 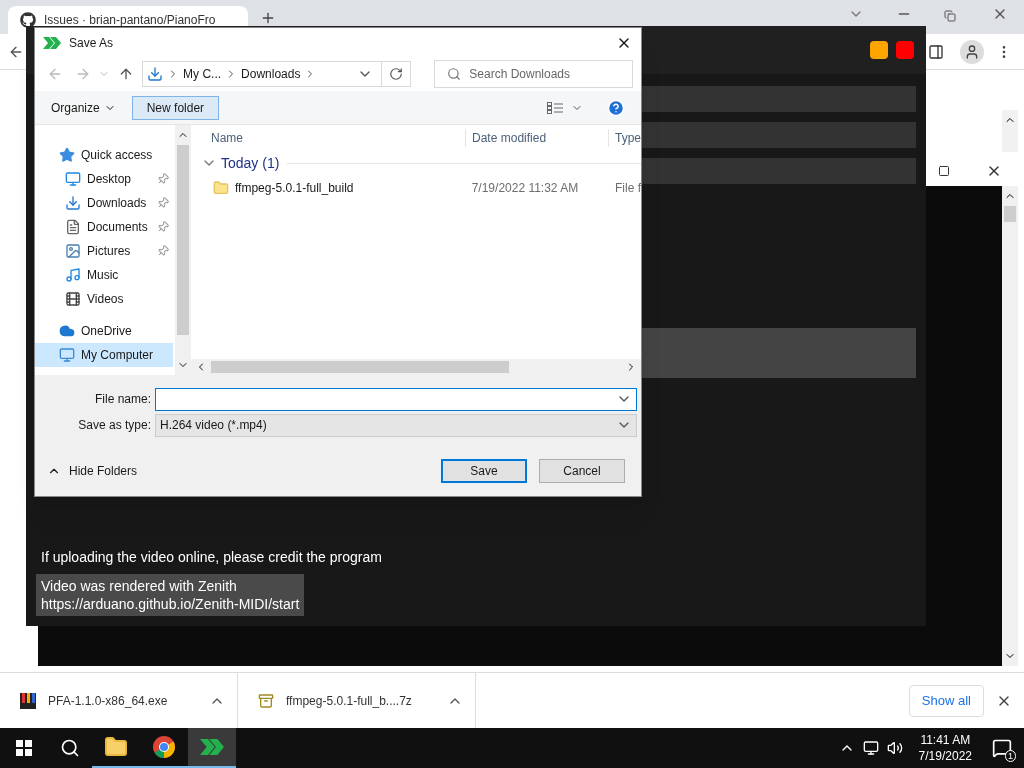 What do you see at coordinates (396, 425) in the screenshot?
I see `save-type-dropdown: H.264 video (*.mp4)` at bounding box center [396, 425].